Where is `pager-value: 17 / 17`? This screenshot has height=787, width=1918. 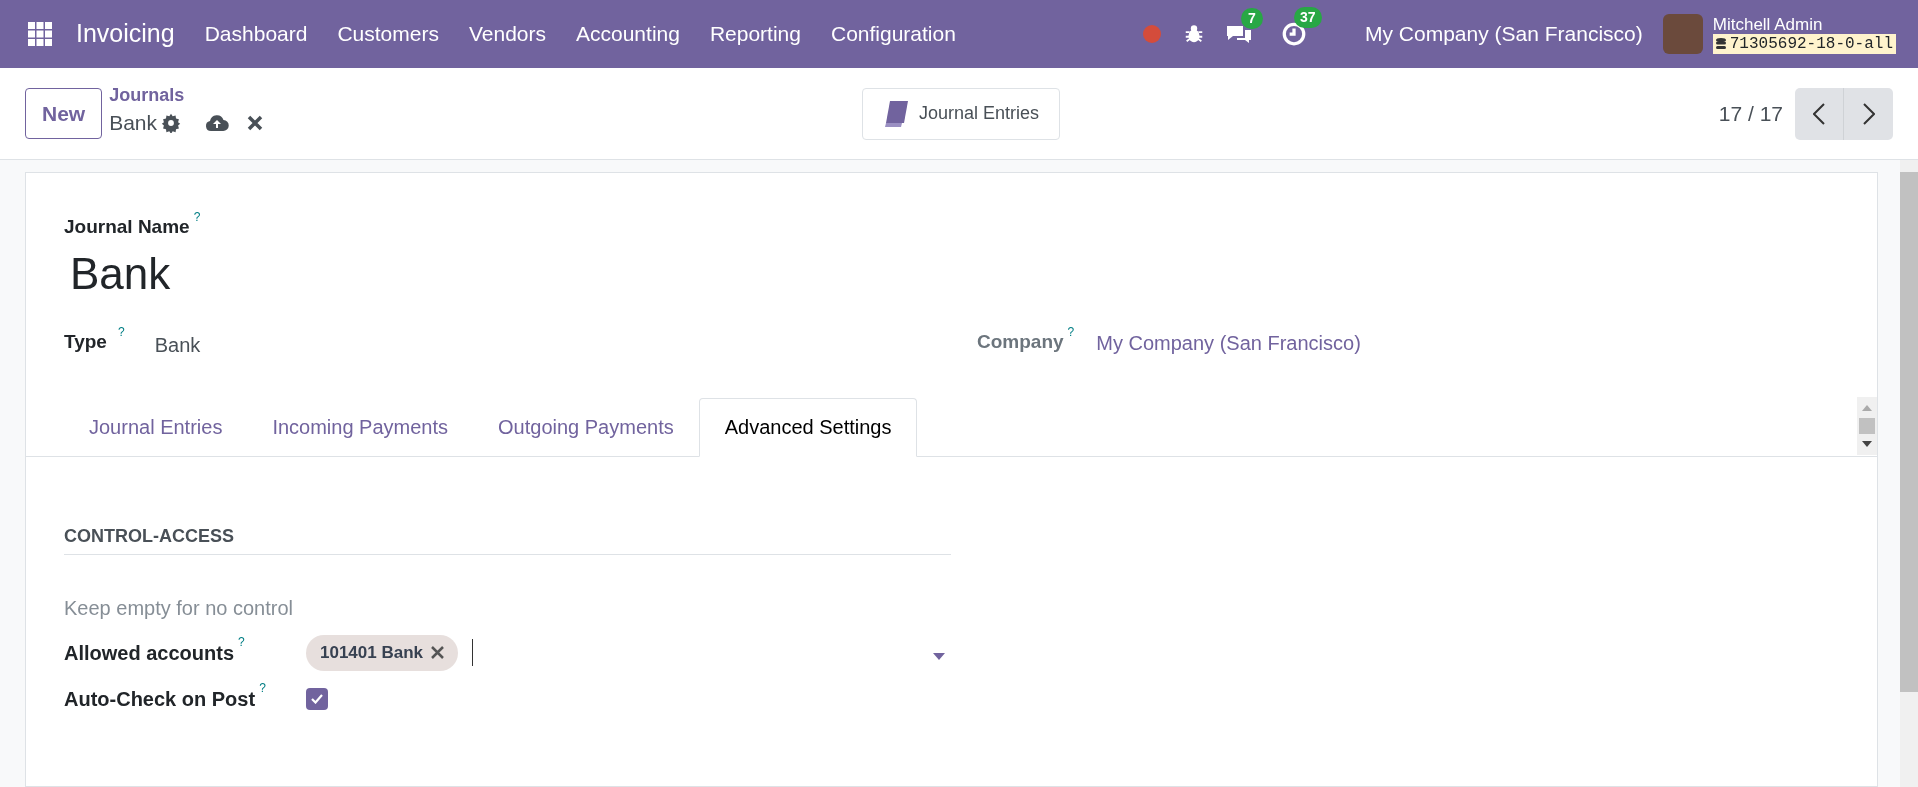
pager-value: 17 / 17 is located at coordinates (1750, 113).